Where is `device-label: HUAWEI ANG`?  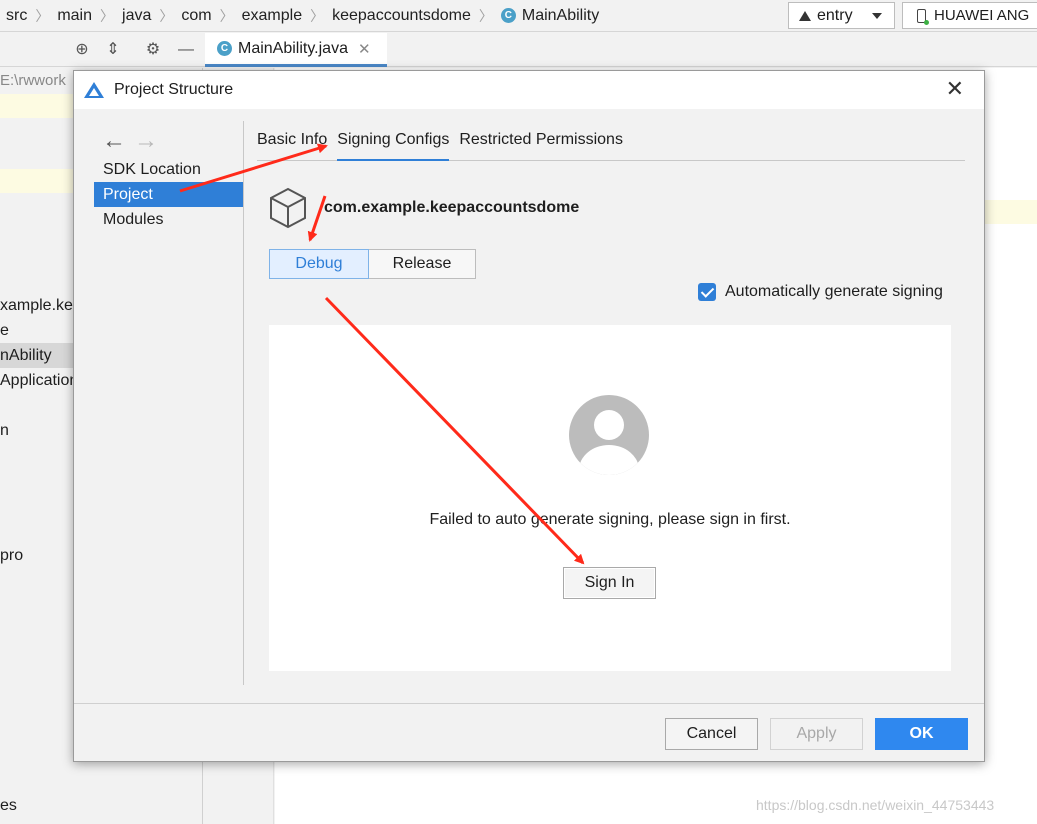
device-label: HUAWEI ANG is located at coordinates (982, 15).